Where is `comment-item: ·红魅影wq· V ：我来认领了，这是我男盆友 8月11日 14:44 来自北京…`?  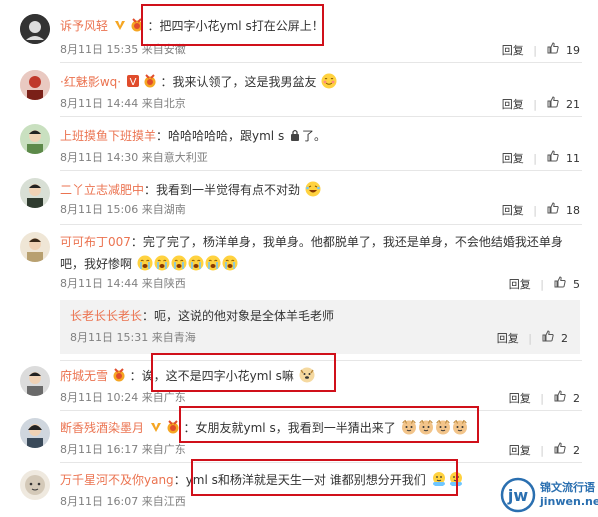
comment-item: ·红魅影wq· V ：我来认领了，这是我男盆友 8月11日 14:44 来自北京… is located at coordinates (299, 94).